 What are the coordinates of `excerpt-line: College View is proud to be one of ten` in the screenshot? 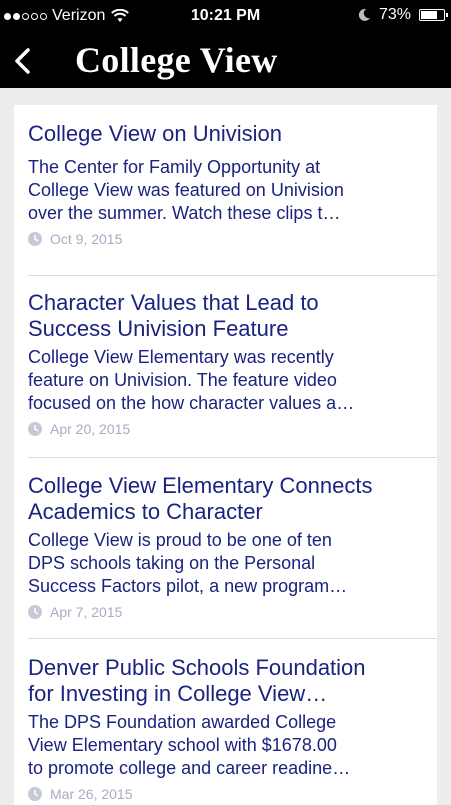 It's located at (180, 540).